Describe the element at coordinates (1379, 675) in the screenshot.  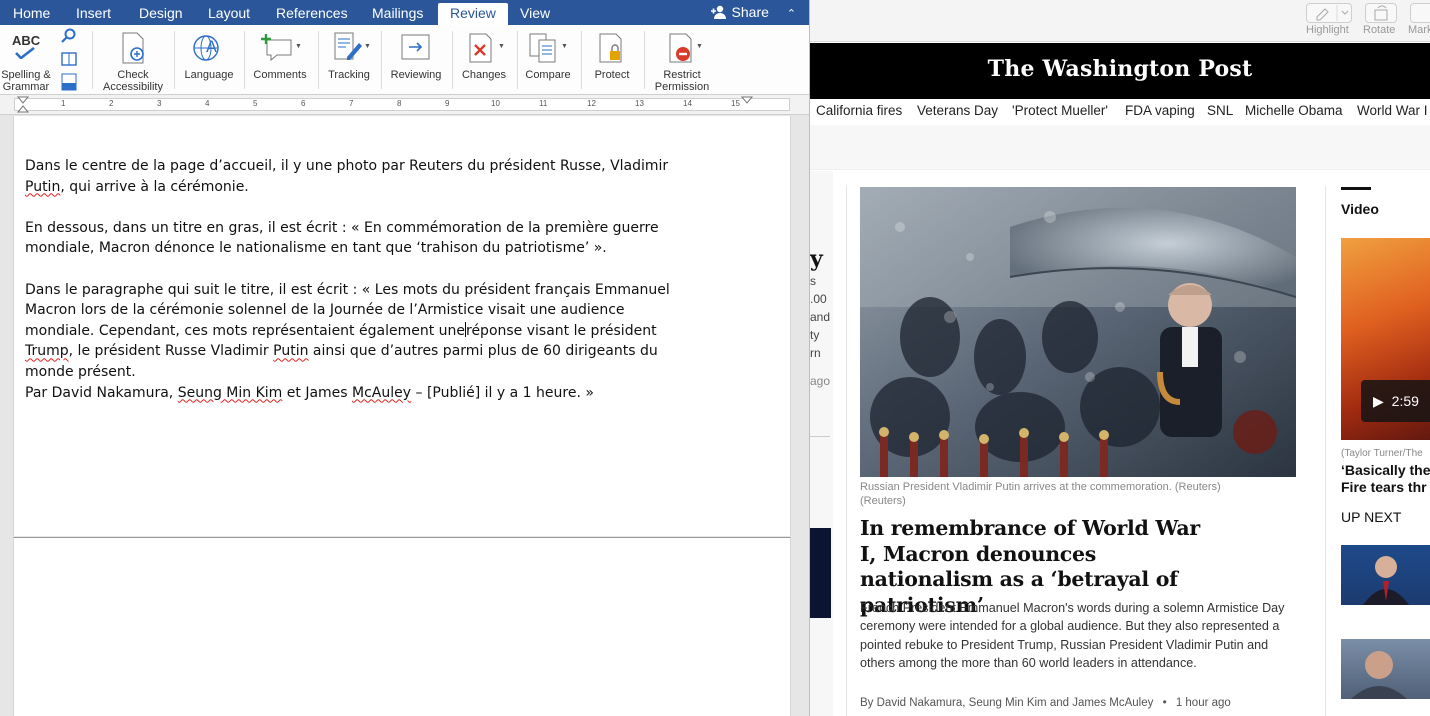
I see `portrait-photo` at that location.